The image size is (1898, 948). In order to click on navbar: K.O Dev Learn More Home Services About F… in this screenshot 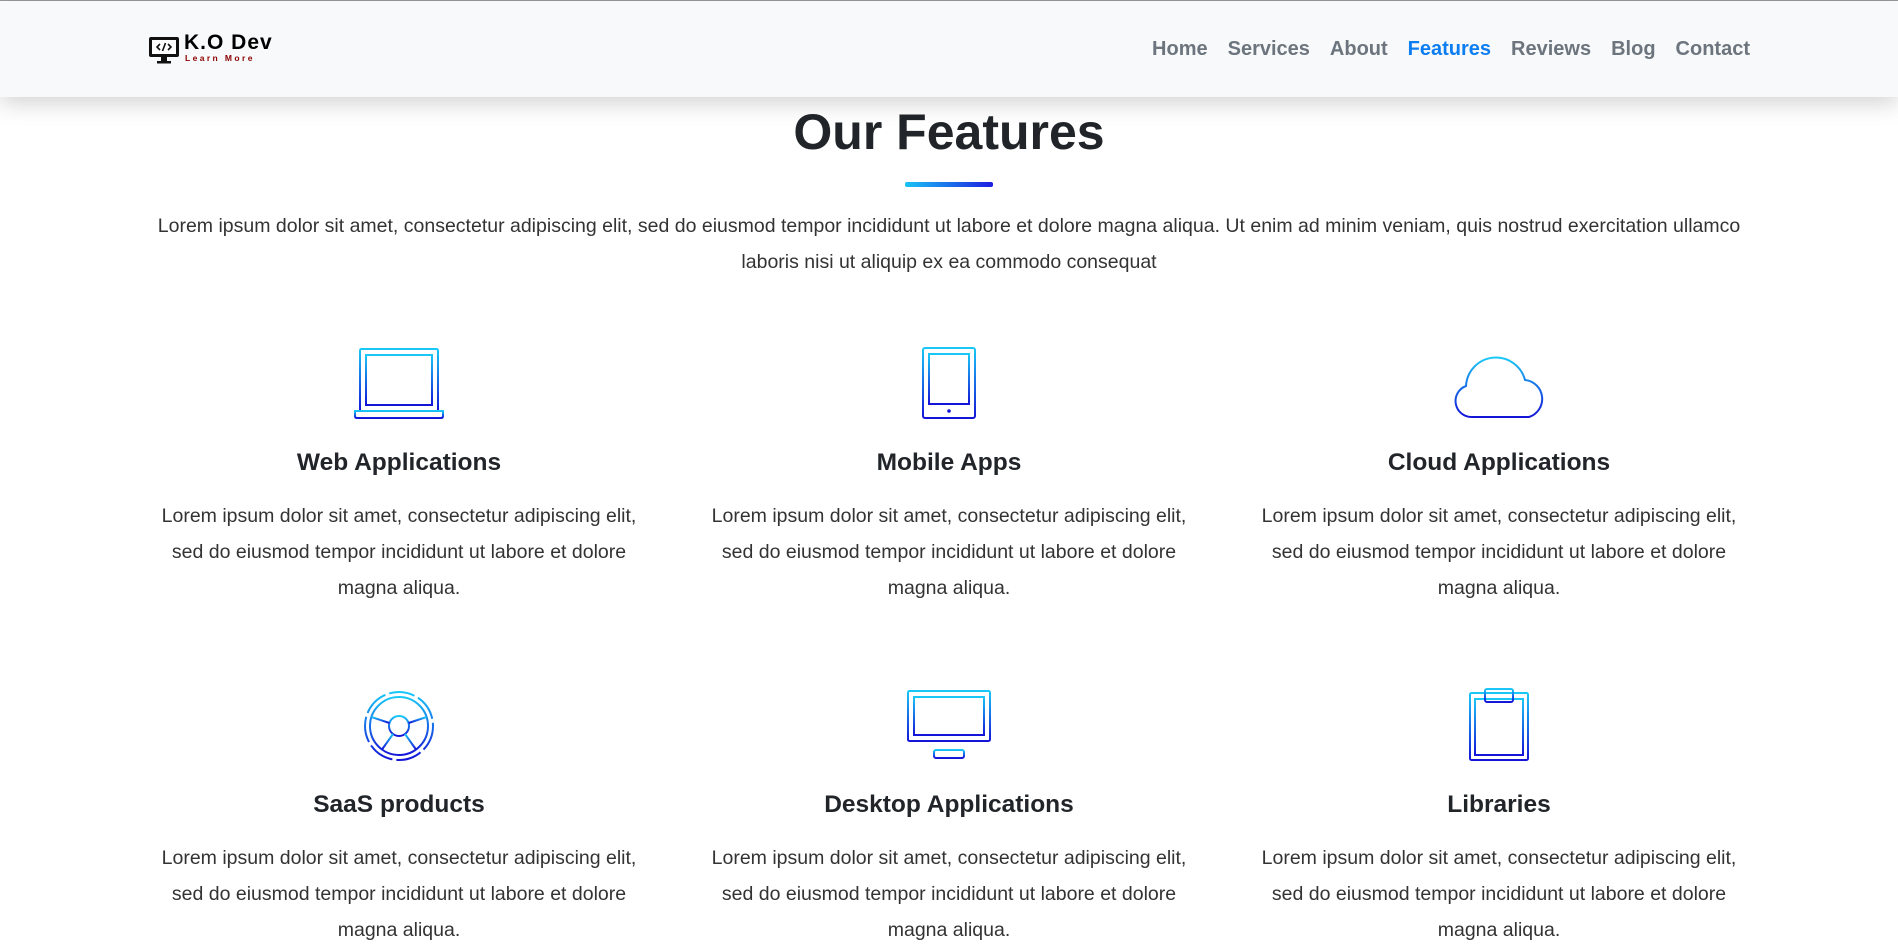, I will do `click(949, 49)`.